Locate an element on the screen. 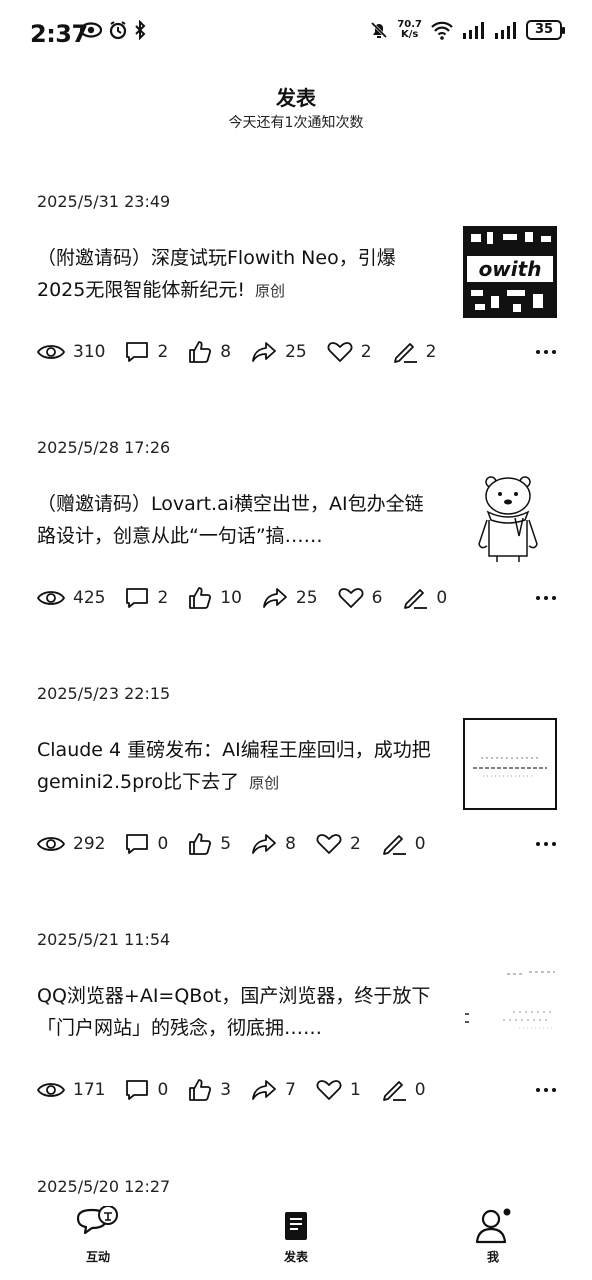  svg-text: owith is located at coordinates (510, 269).